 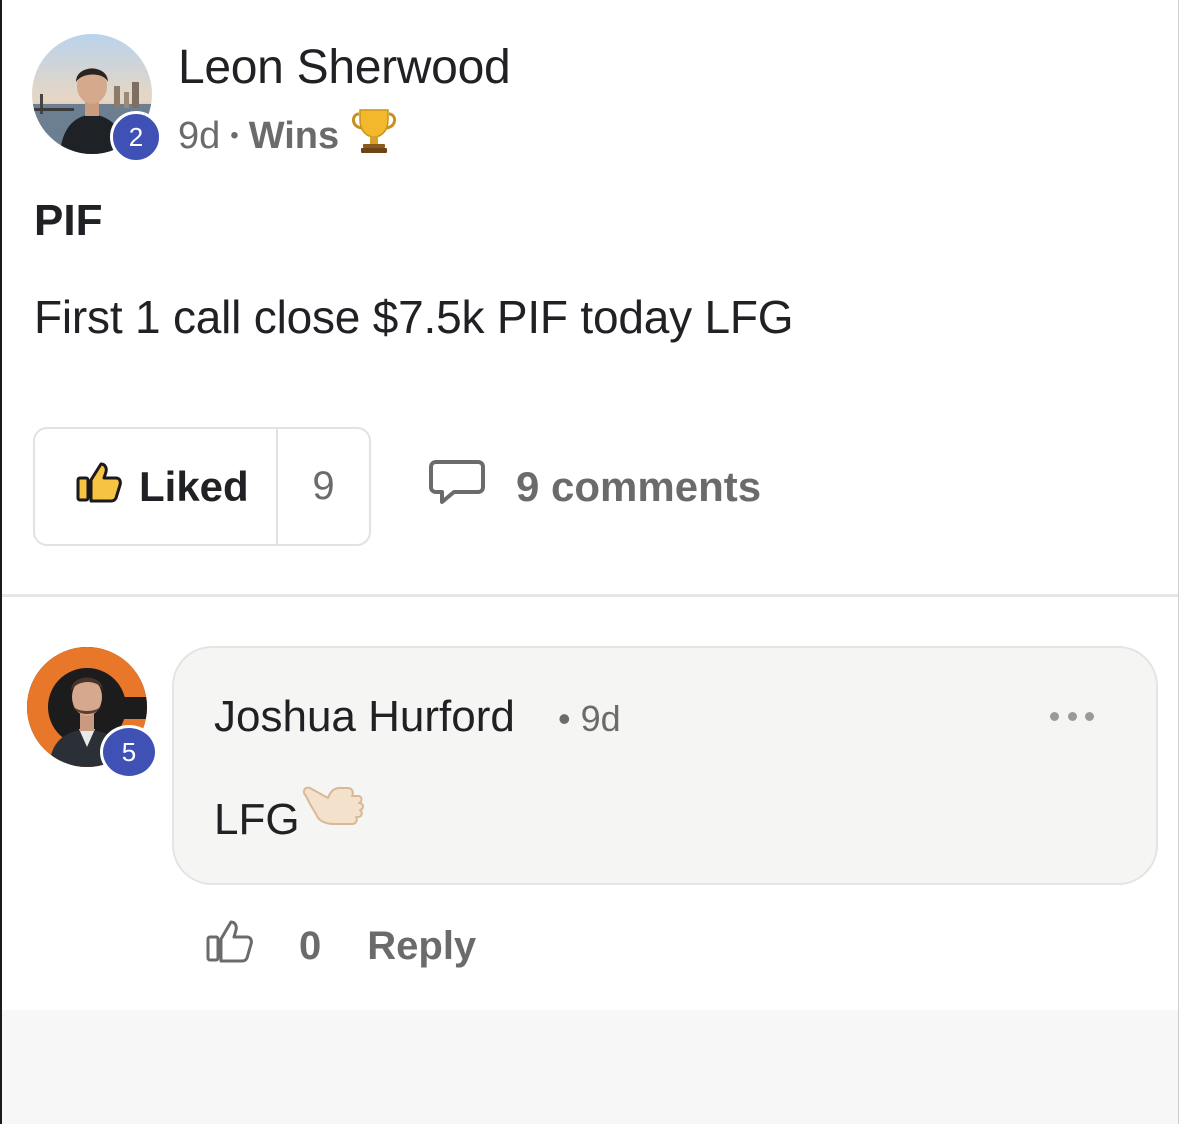 What do you see at coordinates (364, 717) in the screenshot?
I see `commenter-name: Joshua Hurford` at bounding box center [364, 717].